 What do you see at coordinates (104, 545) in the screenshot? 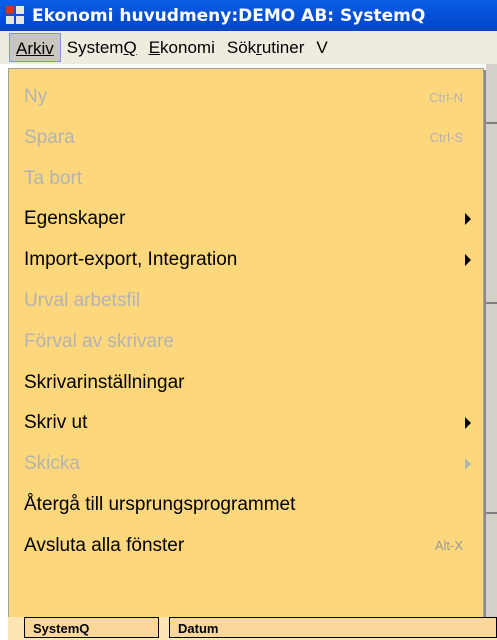
I see `menu-item-label: Avsluta alla fönster` at bounding box center [104, 545].